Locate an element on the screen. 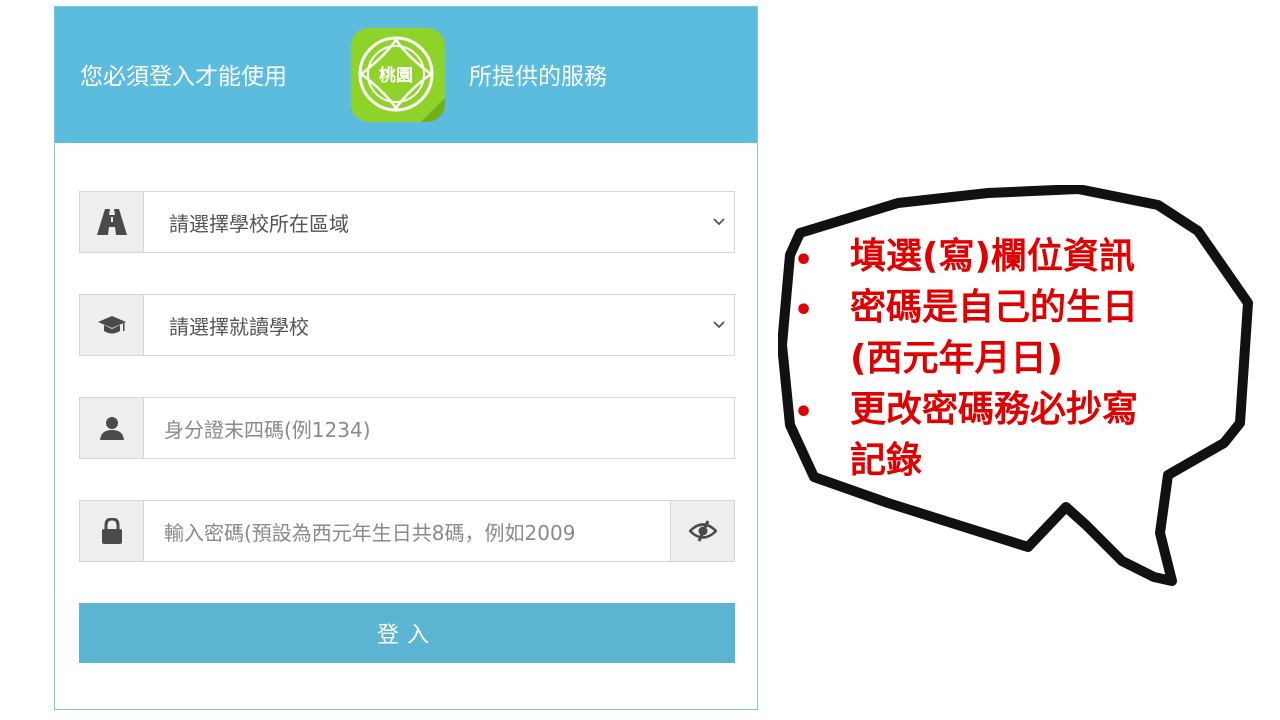  password-input-group: 輸入密碼(預設為西元年生日共8碼，例如2009 is located at coordinates (407, 531).